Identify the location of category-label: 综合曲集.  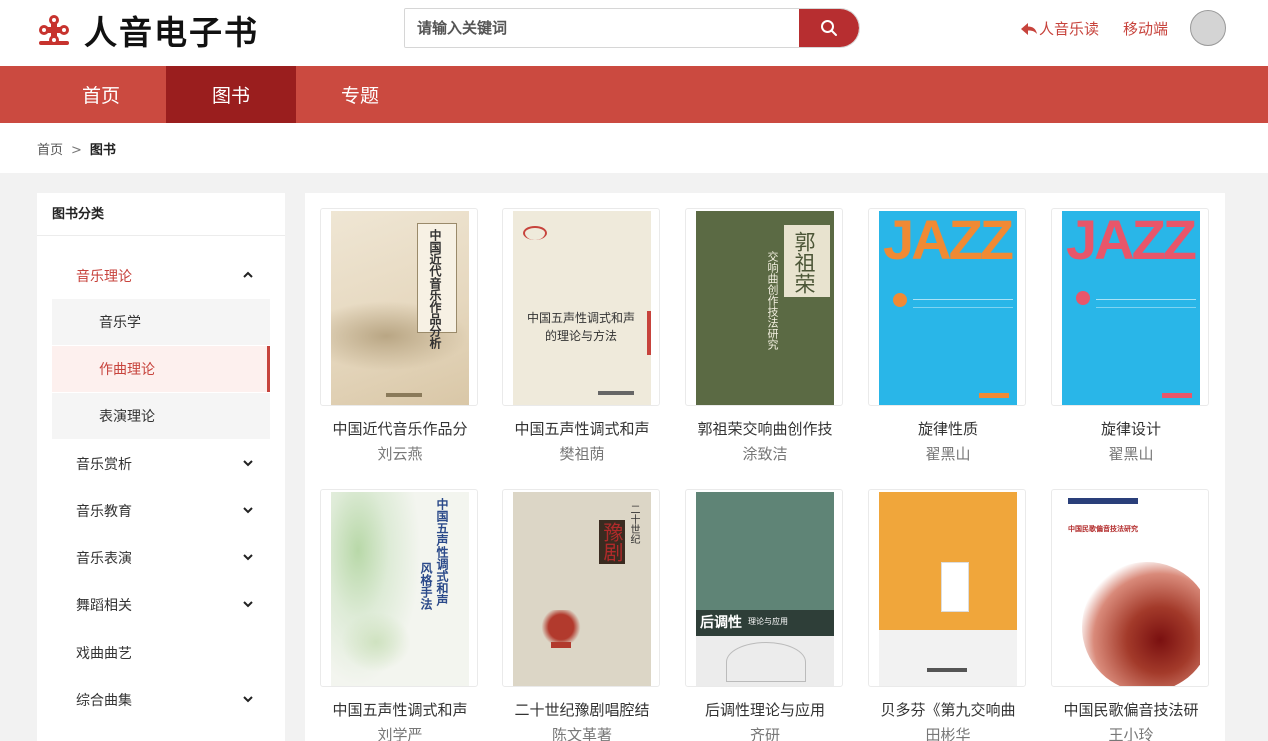
(104, 701).